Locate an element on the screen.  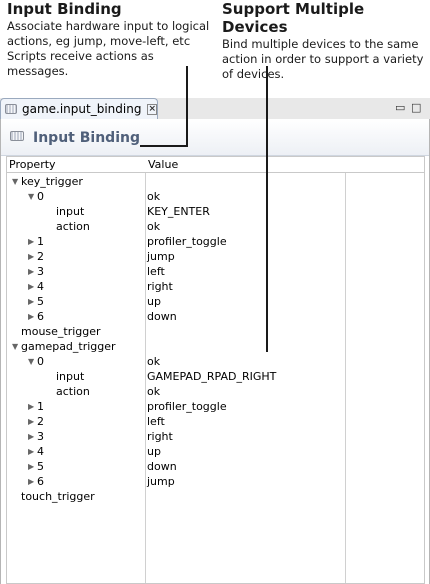
property-label: 0 is located at coordinates (40, 361).